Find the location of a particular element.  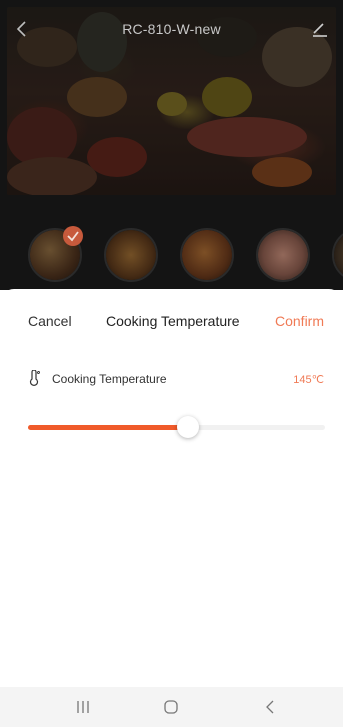

recents-icon is located at coordinates (83, 707).